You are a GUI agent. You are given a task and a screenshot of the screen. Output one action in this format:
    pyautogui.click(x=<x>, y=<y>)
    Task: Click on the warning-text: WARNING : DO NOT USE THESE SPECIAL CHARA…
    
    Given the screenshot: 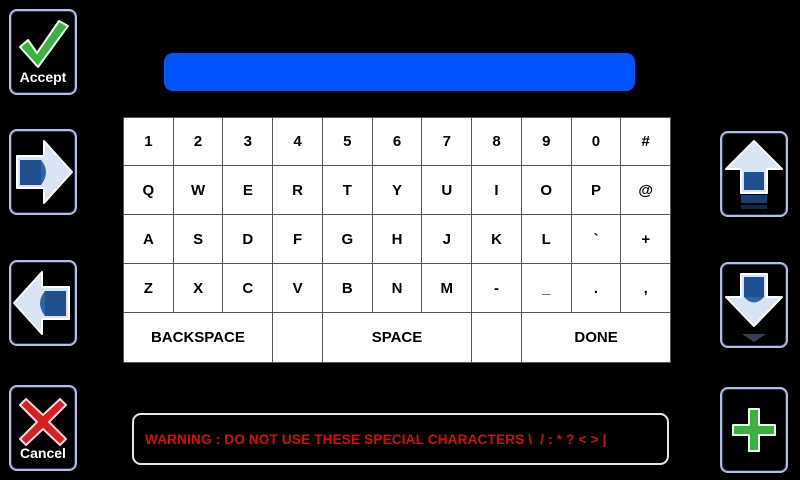 What is the action you would take?
    pyautogui.click(x=376, y=439)
    